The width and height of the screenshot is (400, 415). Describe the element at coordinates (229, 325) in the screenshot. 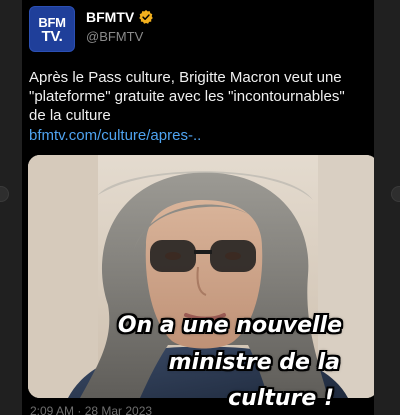

I see `caption-line-1: On a une nouvelle` at that location.